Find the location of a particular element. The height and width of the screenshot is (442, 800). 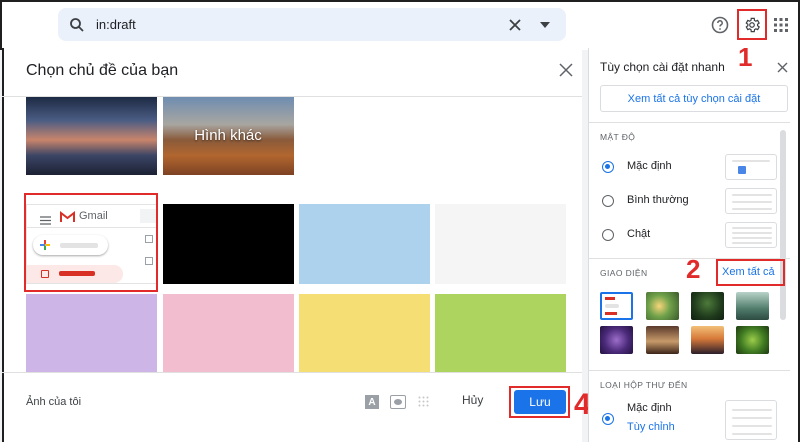

step-2-label: 2 is located at coordinates (693, 269).